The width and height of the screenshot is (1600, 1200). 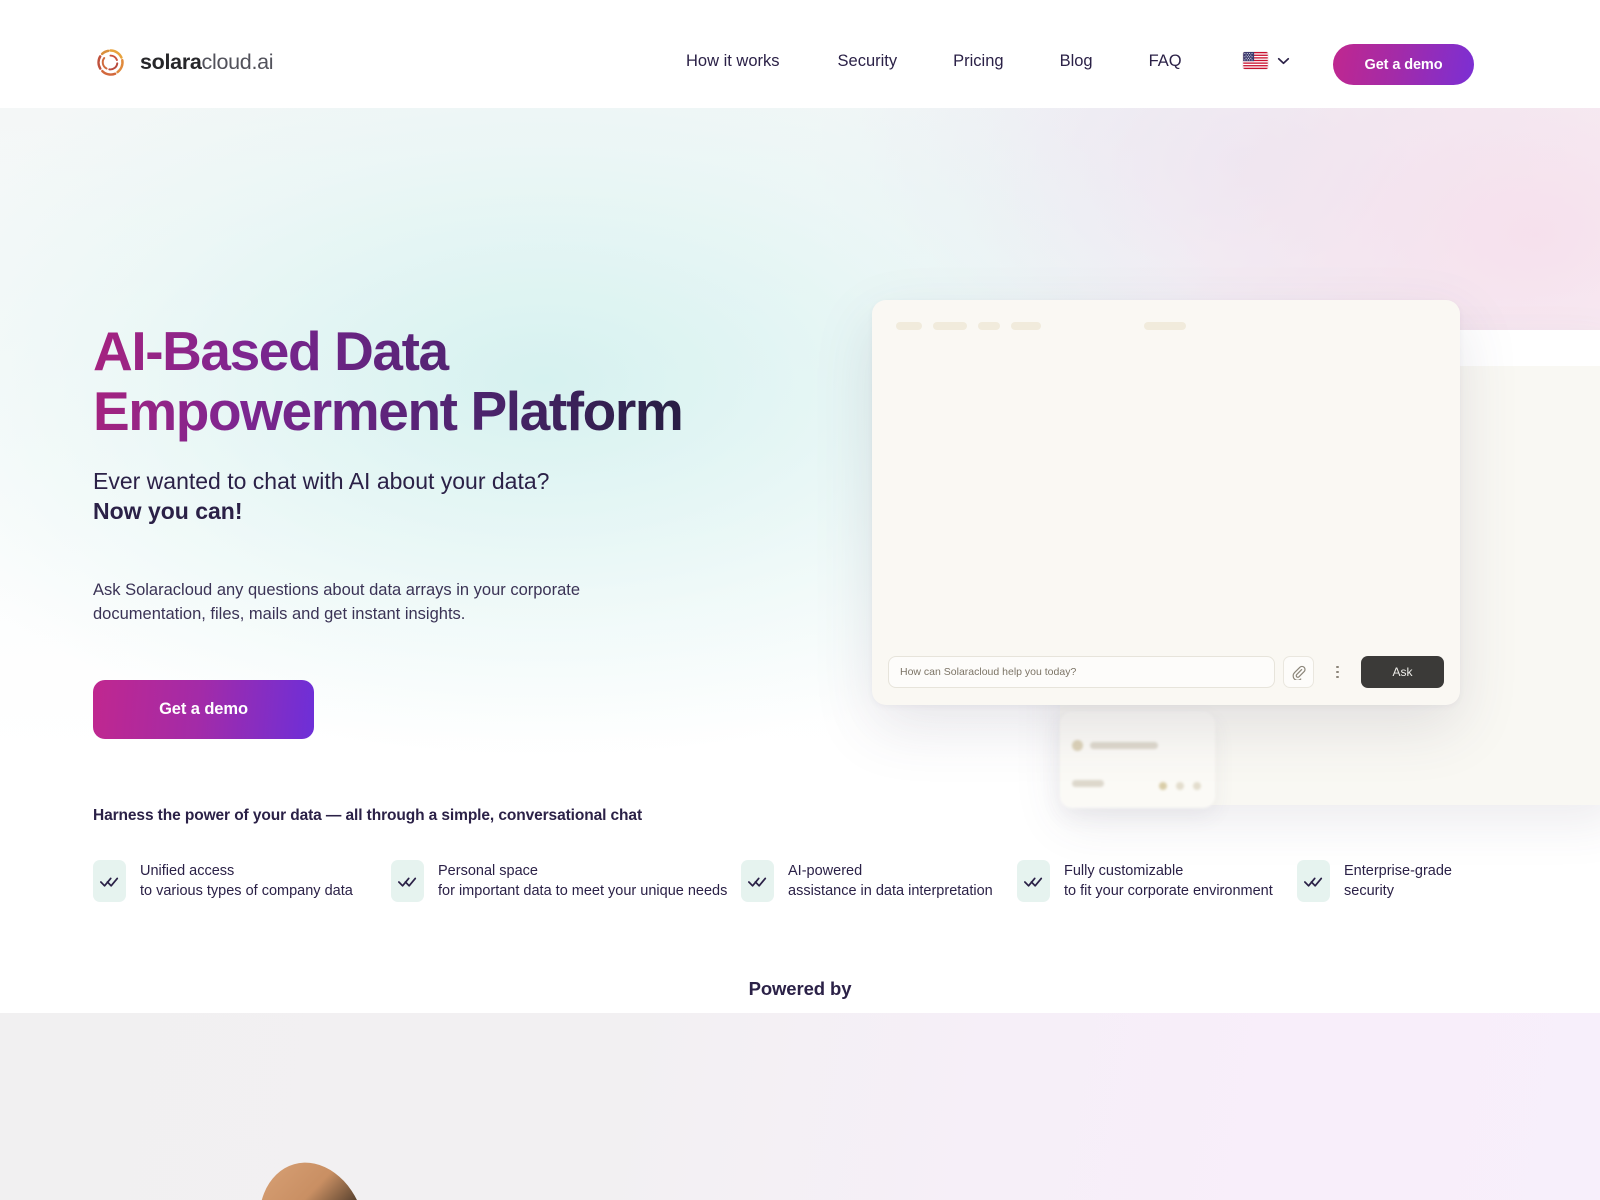 I want to click on hero-subtitle-line-2: Now you can!, so click(x=168, y=511).